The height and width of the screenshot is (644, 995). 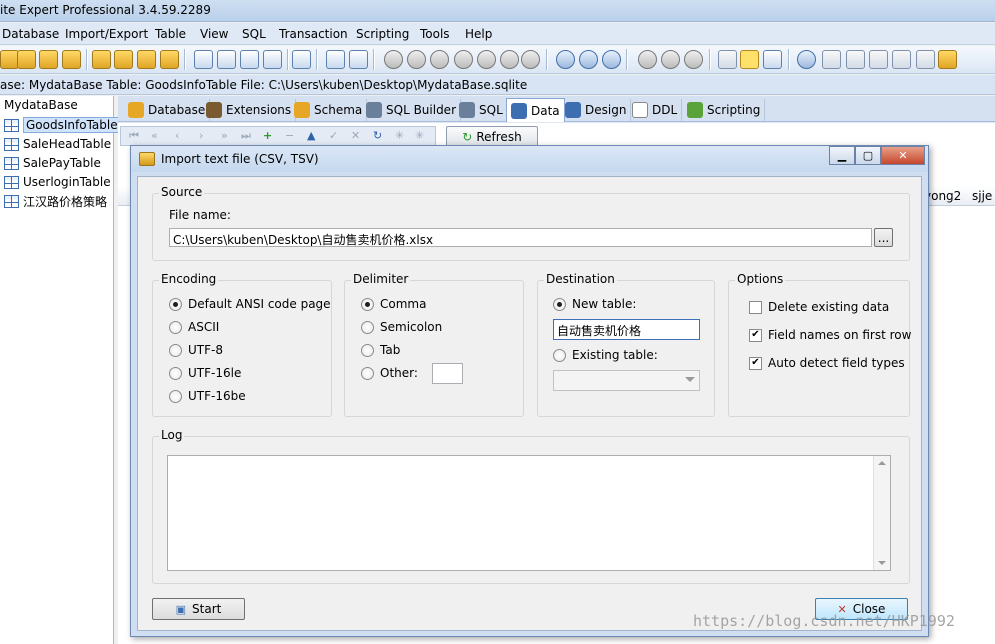 I want to click on menu-help: Help, so click(x=478, y=34).